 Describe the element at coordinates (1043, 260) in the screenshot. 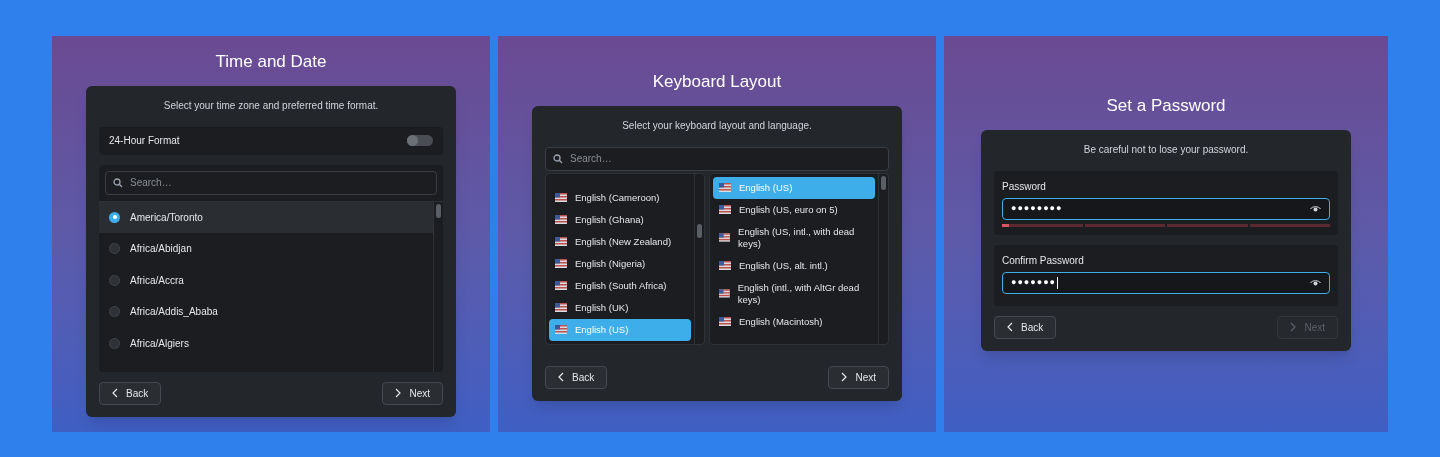

I see `field-label: Confirm Password` at that location.